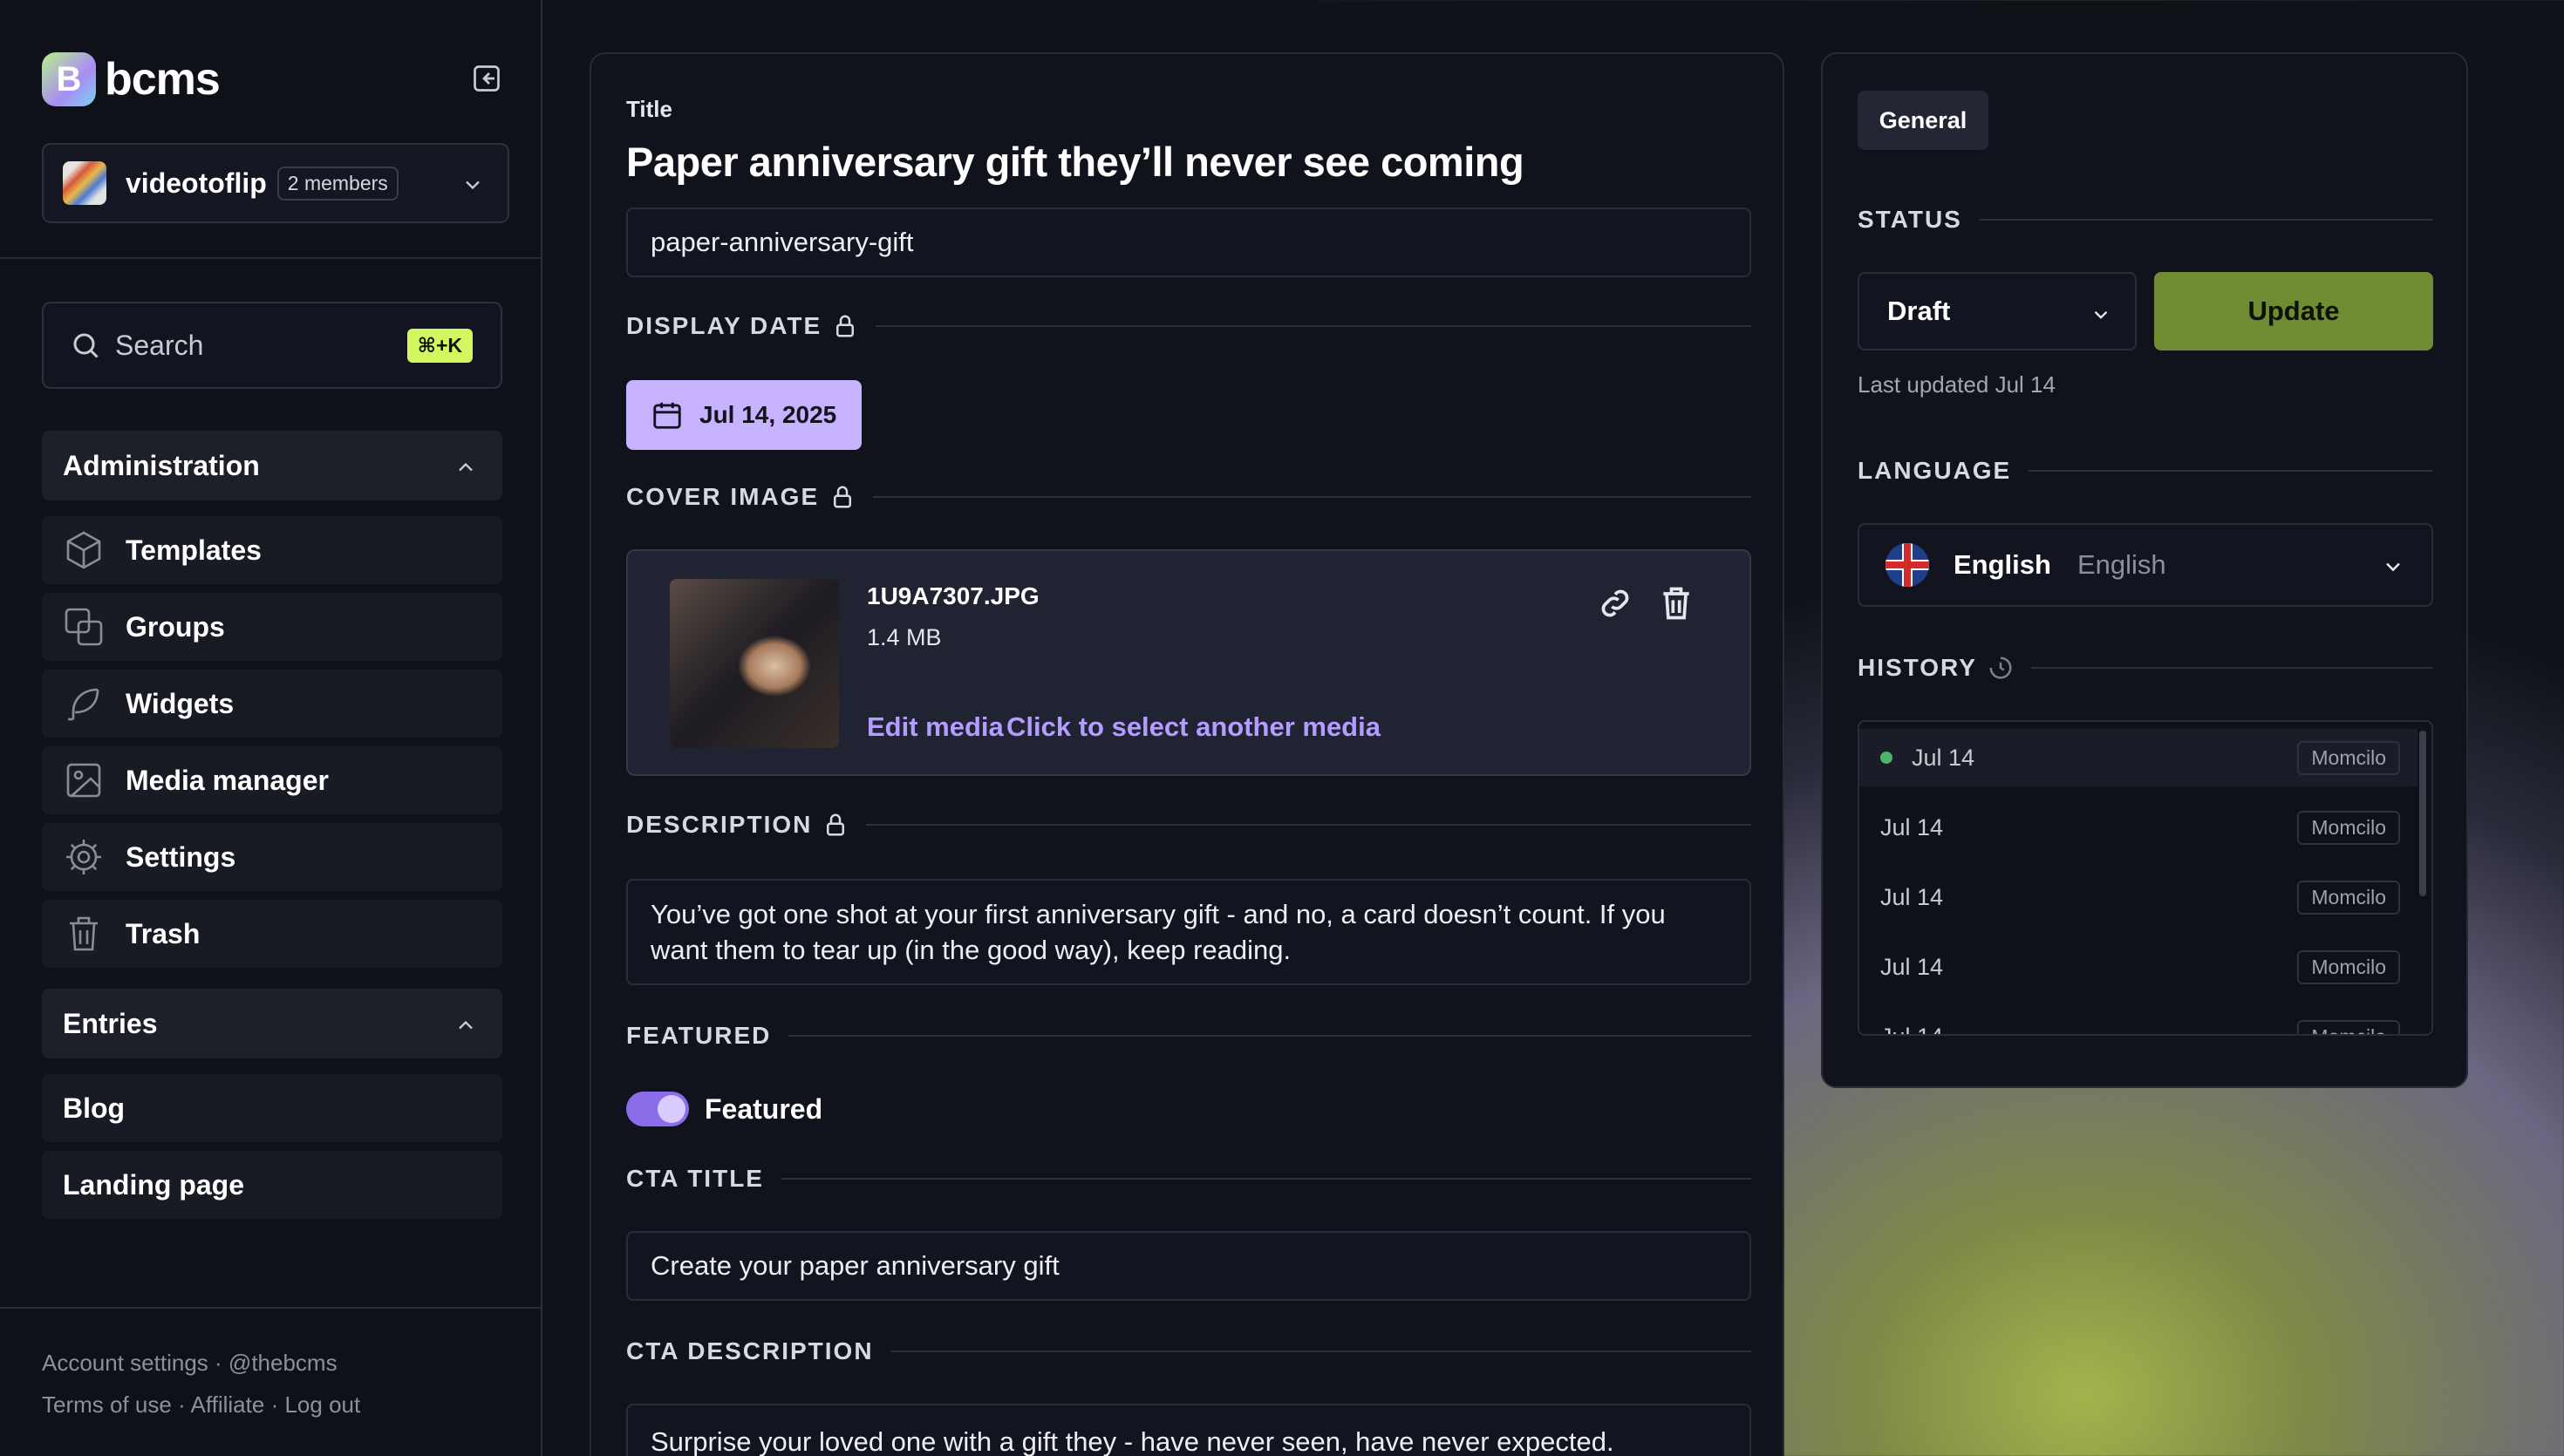 The height and width of the screenshot is (1456, 2564). Describe the element at coordinates (84, 183) in the screenshot. I see `workspace-avatar` at that location.